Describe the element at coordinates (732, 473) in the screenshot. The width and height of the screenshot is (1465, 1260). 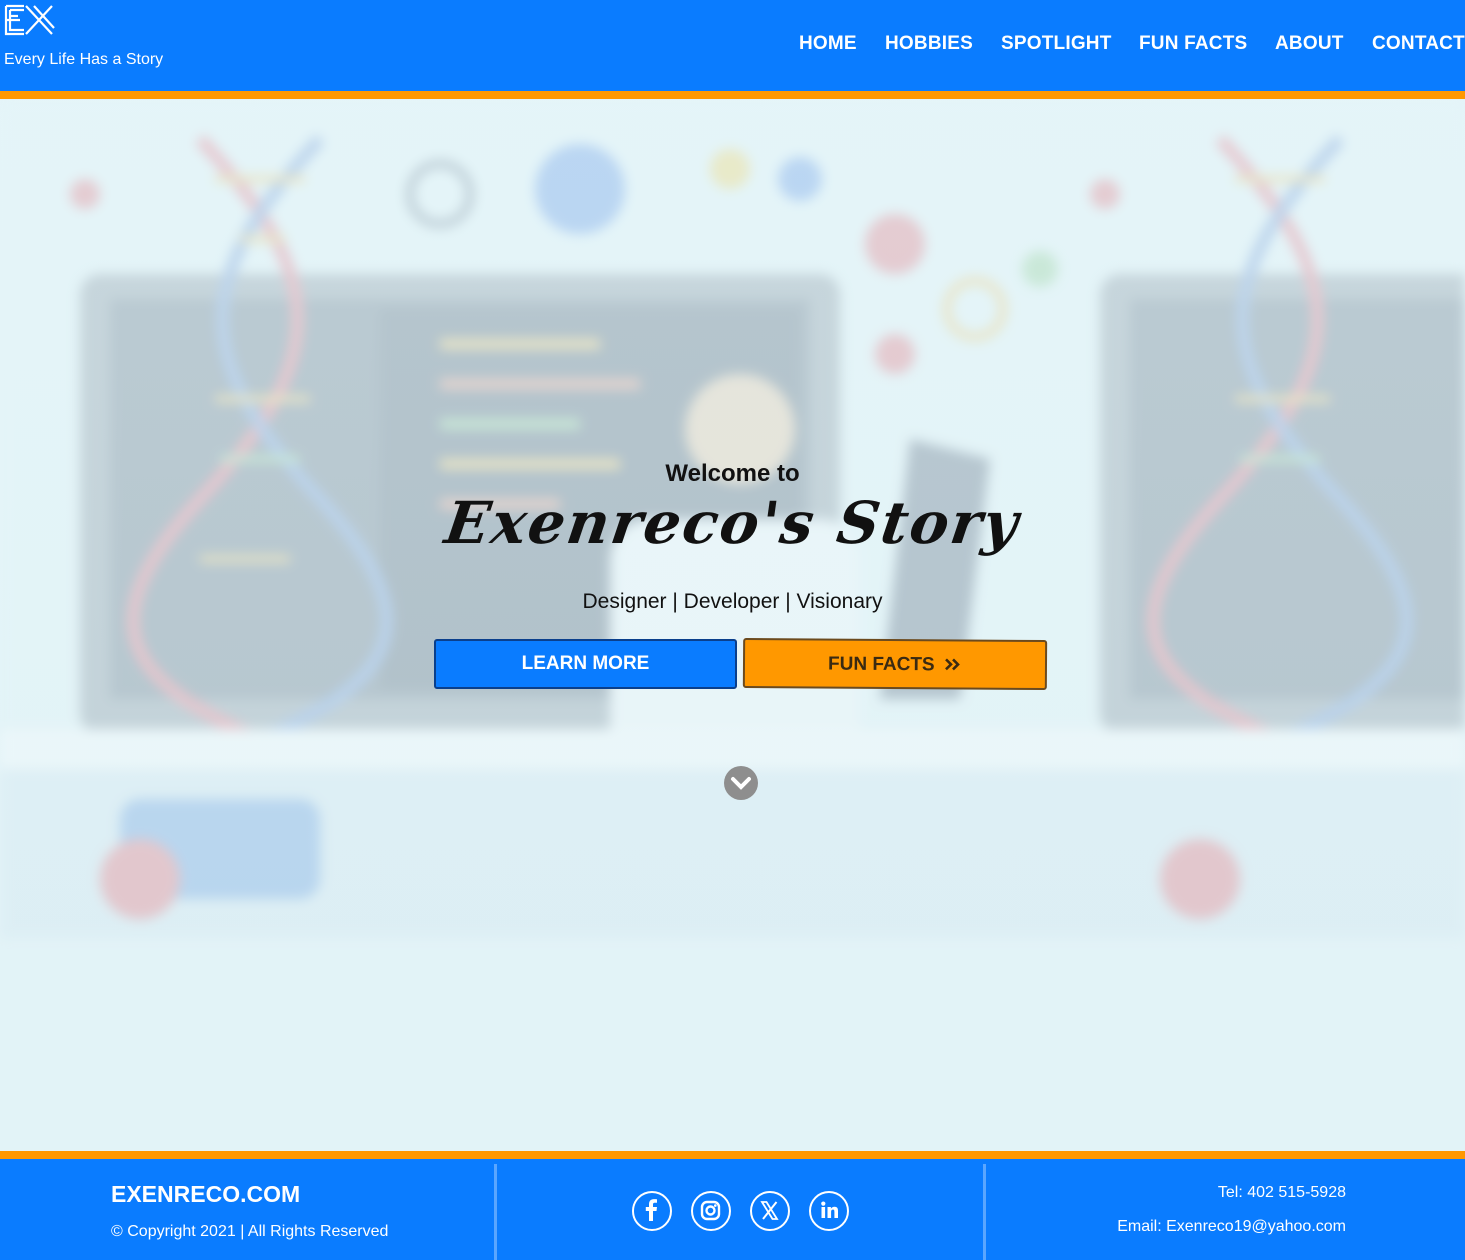
I see `hero-welcome-text: Welcome to` at that location.